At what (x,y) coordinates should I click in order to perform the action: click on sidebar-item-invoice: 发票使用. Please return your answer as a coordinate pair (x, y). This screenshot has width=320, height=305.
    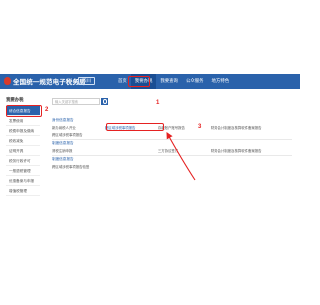
    Looking at the image, I should click on (23, 121).